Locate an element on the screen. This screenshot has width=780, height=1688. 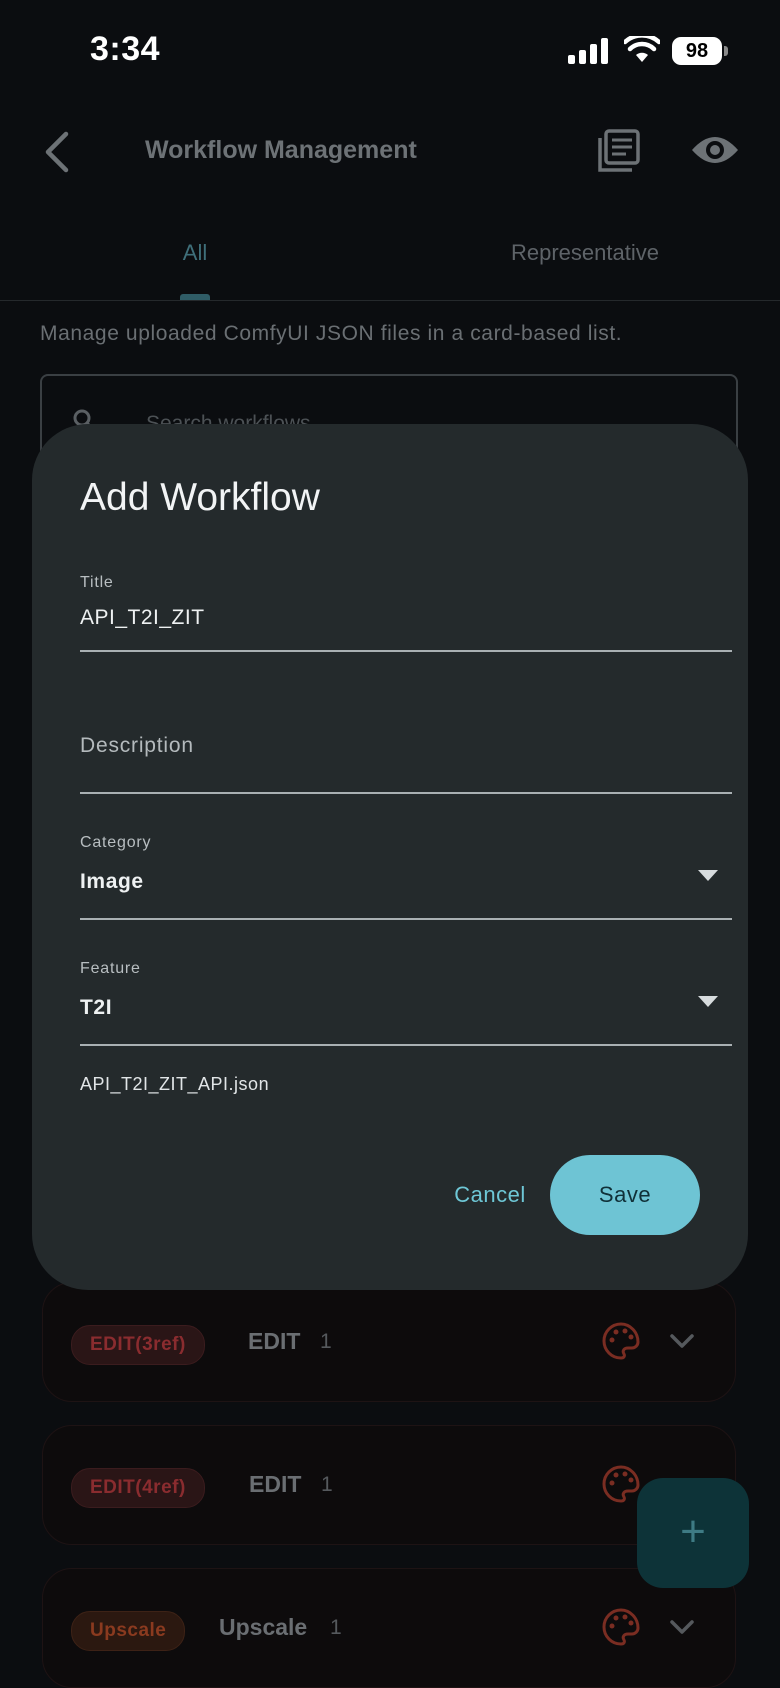
status-bar: 3:34 98 is located at coordinates (390, 50).